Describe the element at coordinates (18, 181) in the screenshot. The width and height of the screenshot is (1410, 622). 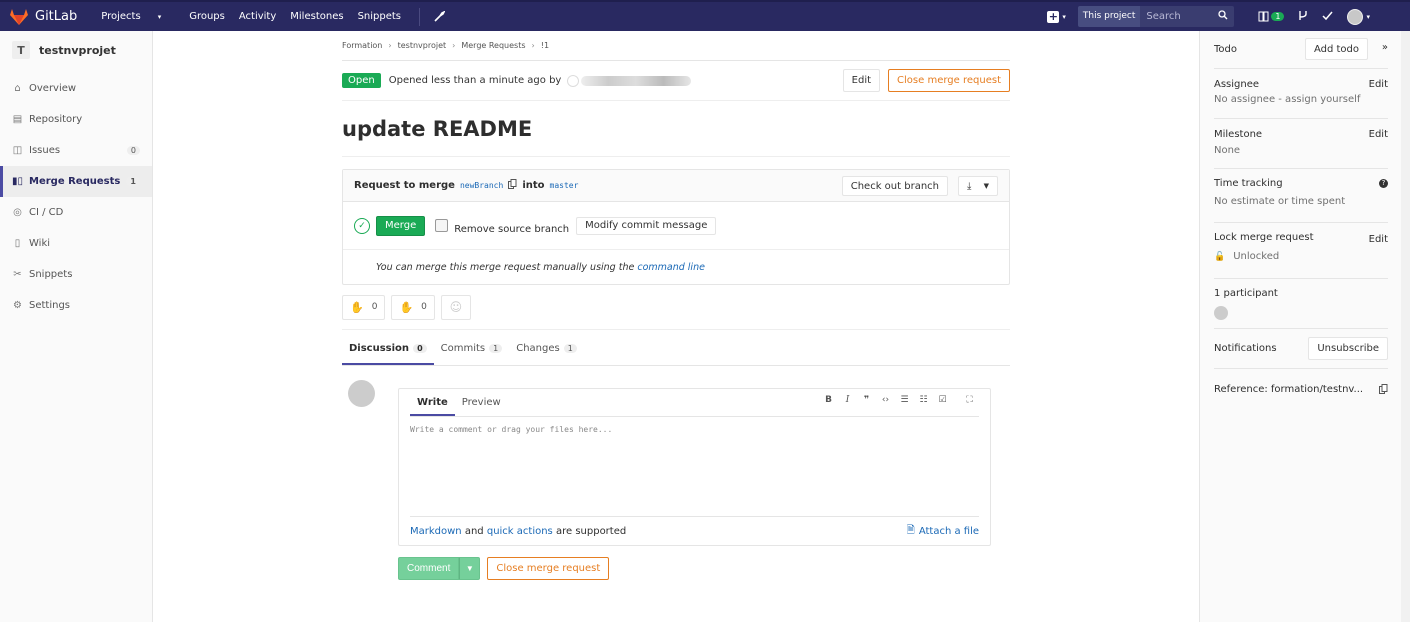
I see `merge-request-icon: ▮▯` at that location.